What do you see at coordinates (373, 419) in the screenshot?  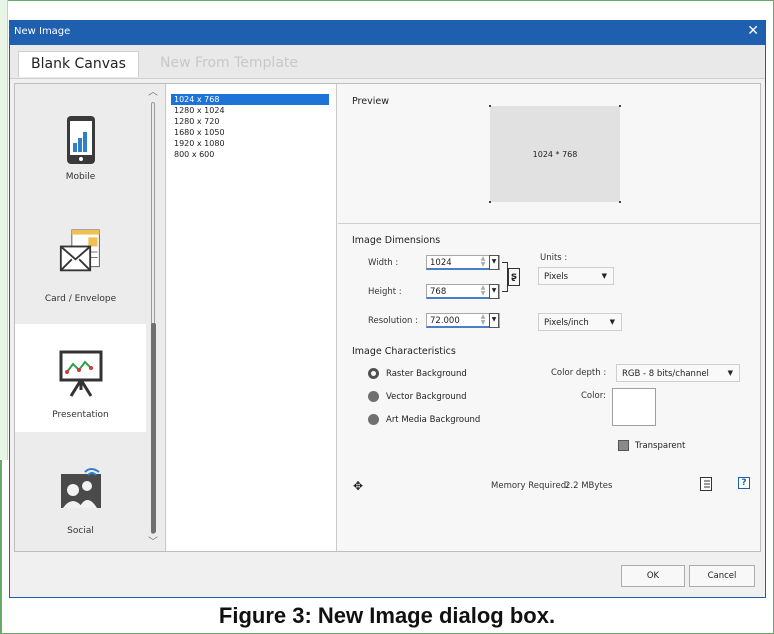 I see `art-media-background-radio` at bounding box center [373, 419].